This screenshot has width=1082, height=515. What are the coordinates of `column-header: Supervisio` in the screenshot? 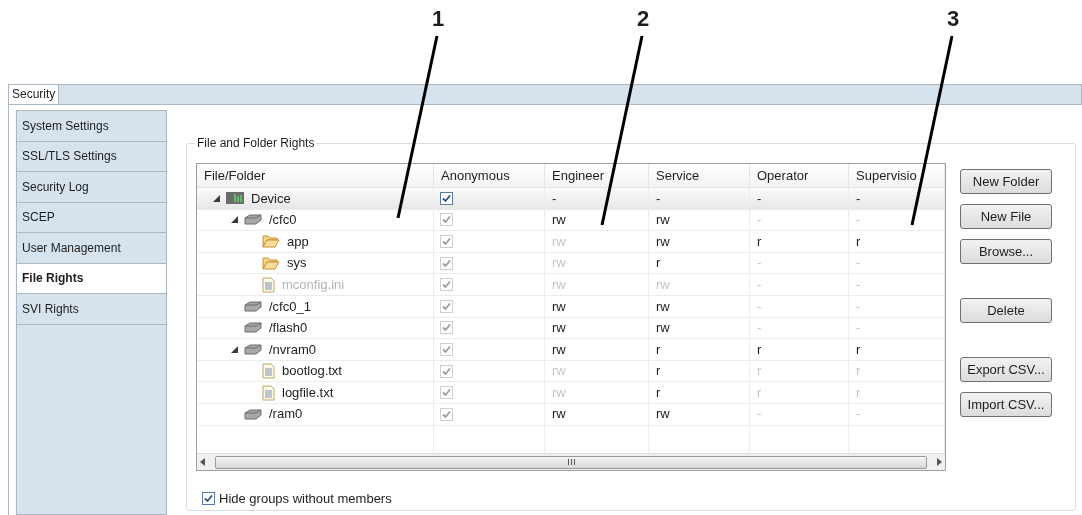 It's located at (897, 175).